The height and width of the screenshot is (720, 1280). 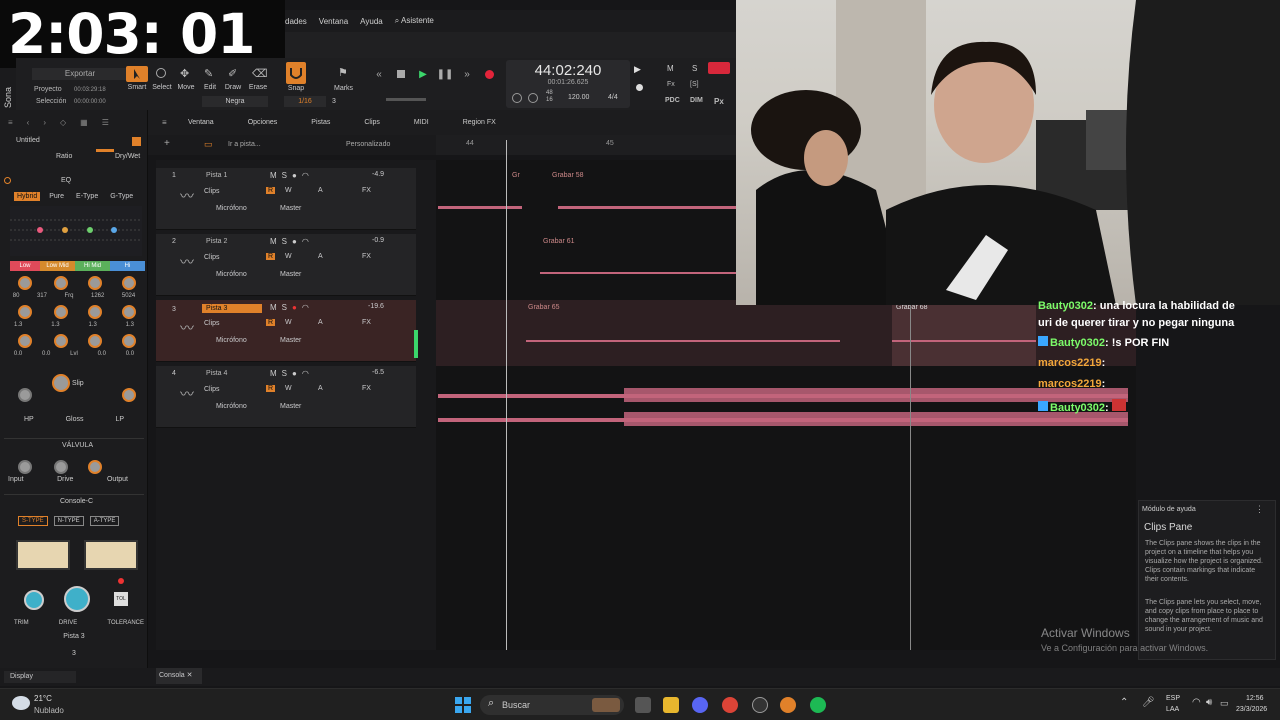 I want to click on tool-erase-label: Erase, so click(x=258, y=87).